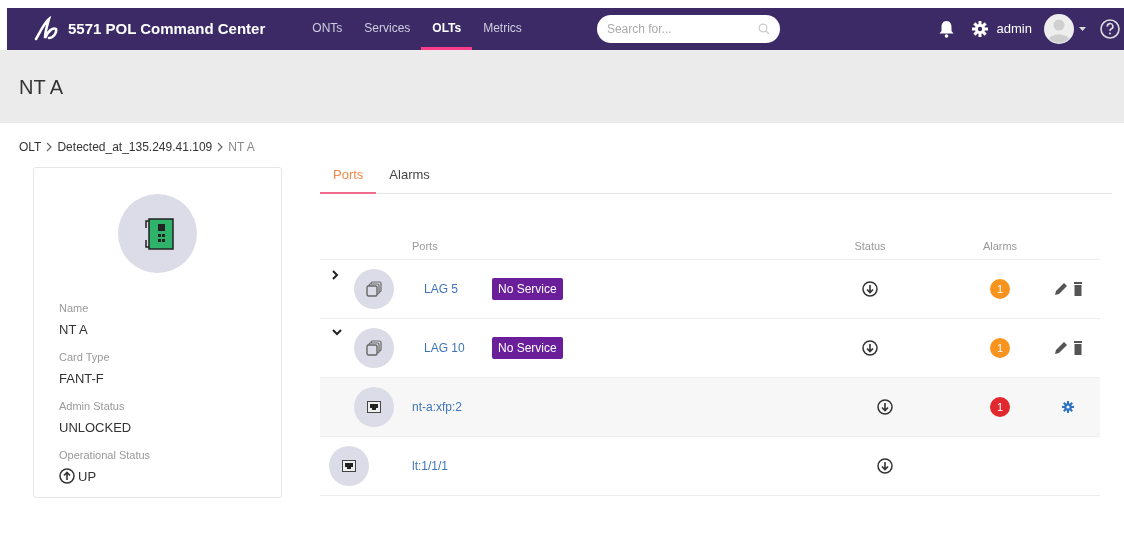 The height and width of the screenshot is (534, 1124). What do you see at coordinates (74, 308) in the screenshot?
I see `field-label: Name` at bounding box center [74, 308].